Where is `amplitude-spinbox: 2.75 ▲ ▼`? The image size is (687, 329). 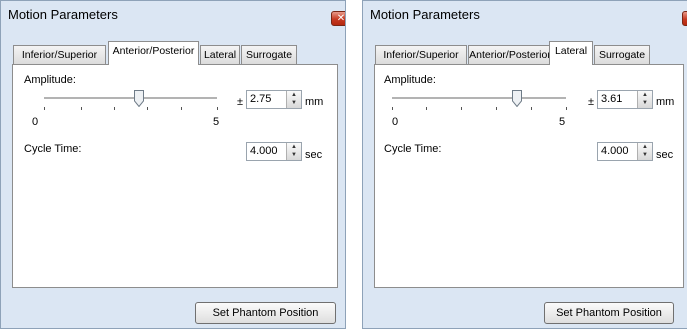
amplitude-spinbox: 2.75 ▲ ▼ is located at coordinates (274, 99).